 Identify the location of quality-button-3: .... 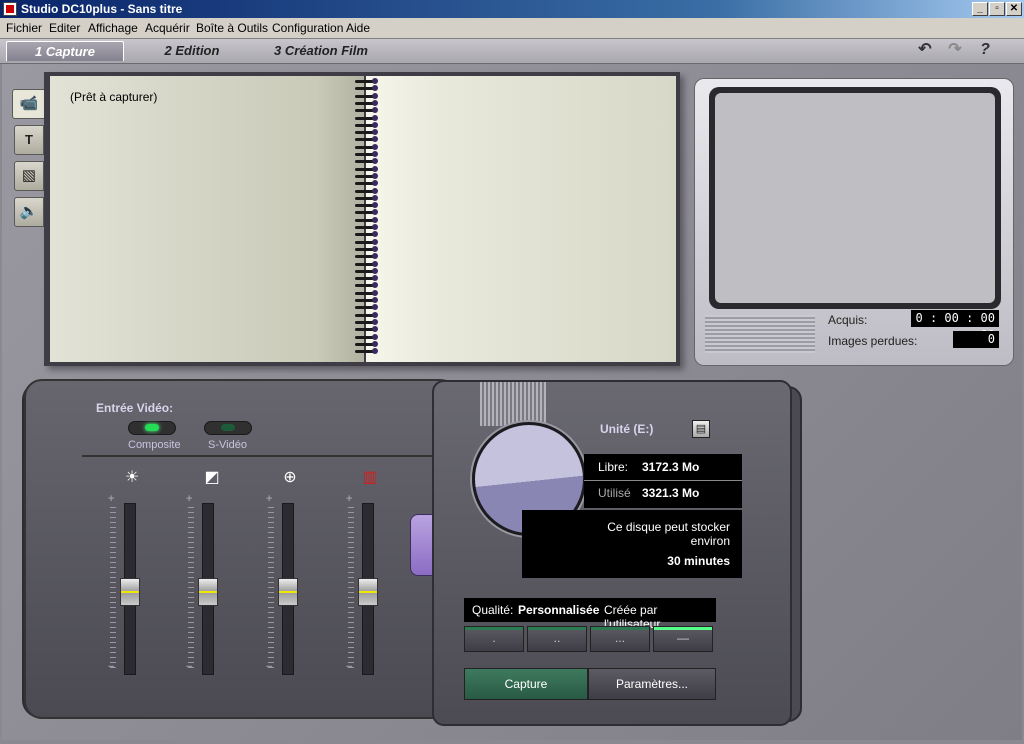
(620, 639).